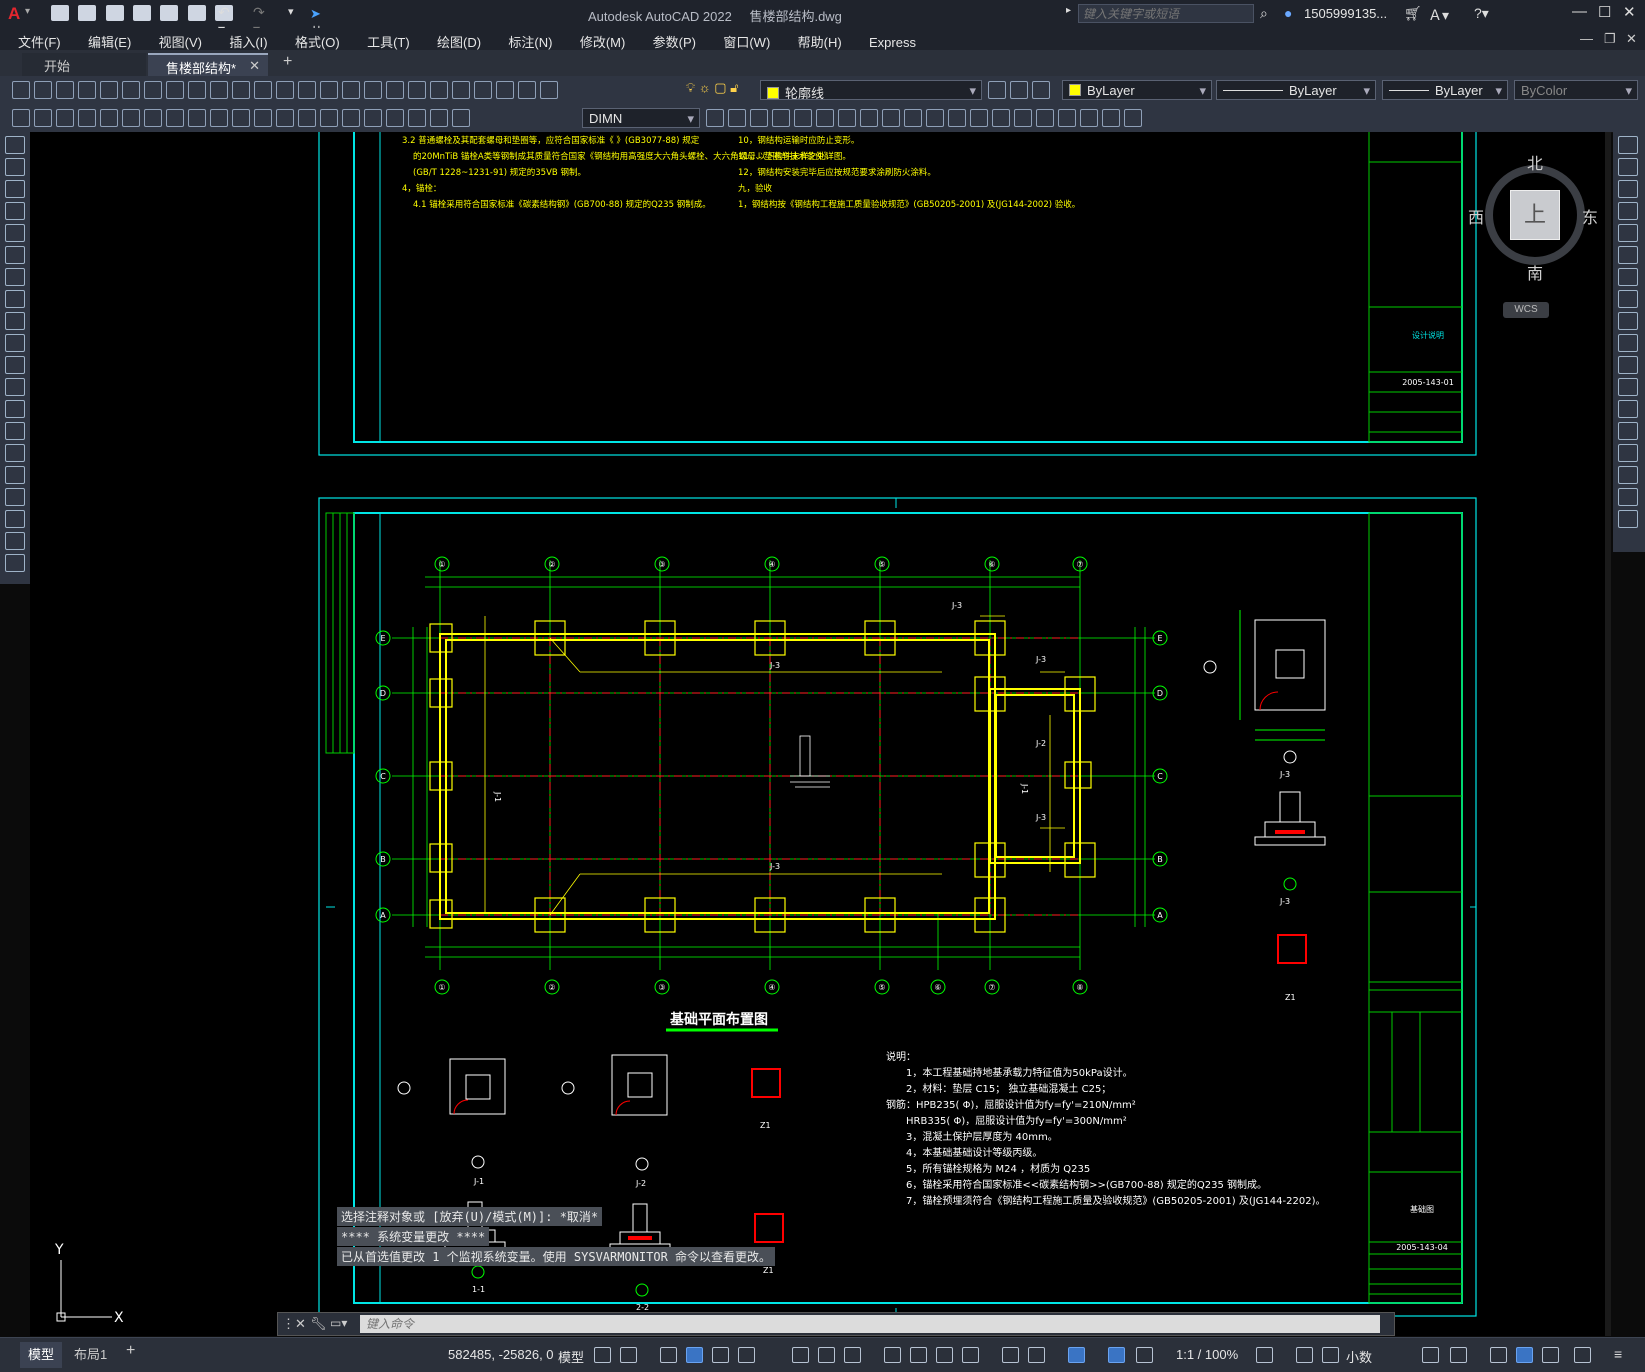  Describe the element at coordinates (338, 1323) in the screenshot. I see `command-recent-icon: ▭▾` at that location.